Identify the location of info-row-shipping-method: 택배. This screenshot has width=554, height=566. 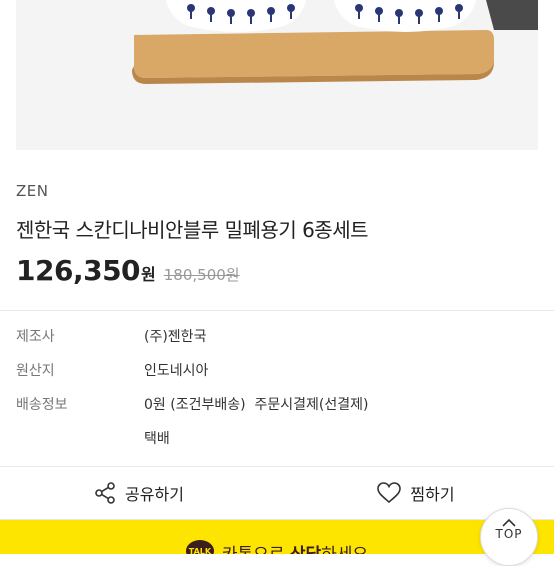
(277, 445).